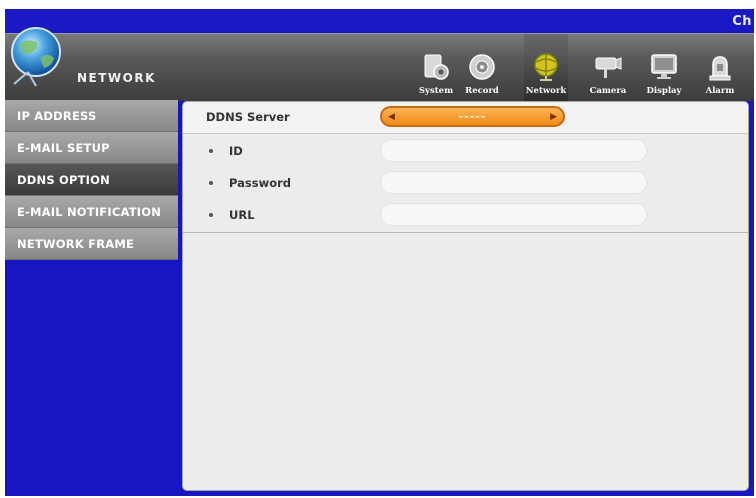  Describe the element at coordinates (260, 183) in the screenshot. I see `password-label: Password` at that location.